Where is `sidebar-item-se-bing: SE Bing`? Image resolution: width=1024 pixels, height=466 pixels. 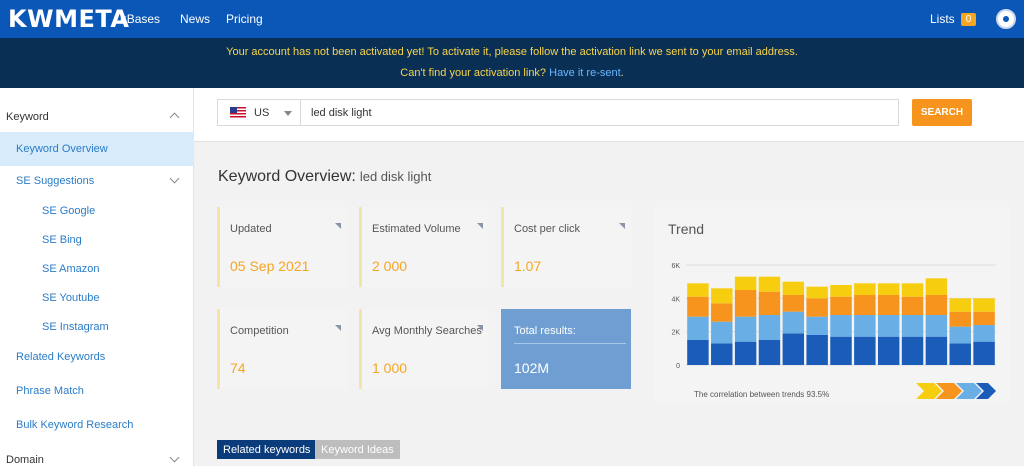
sidebar-item-se-bing: SE Bing is located at coordinates (97, 240).